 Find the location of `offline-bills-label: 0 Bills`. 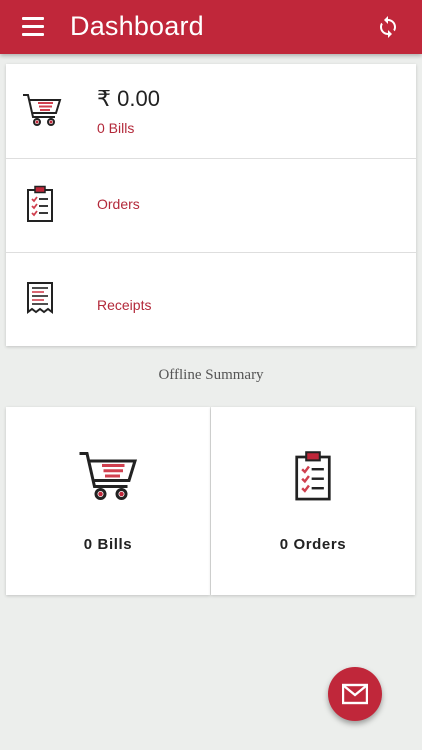

offline-bills-label: 0 Bills is located at coordinates (108, 544).